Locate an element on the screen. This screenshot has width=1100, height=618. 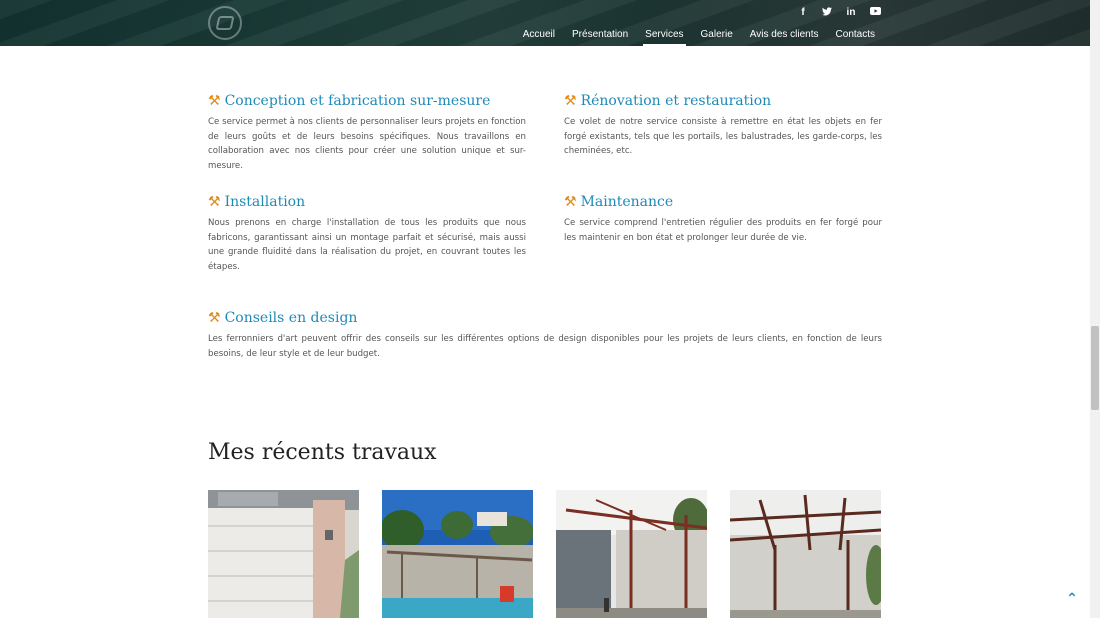
youtube-icon is located at coordinates (875, 13).